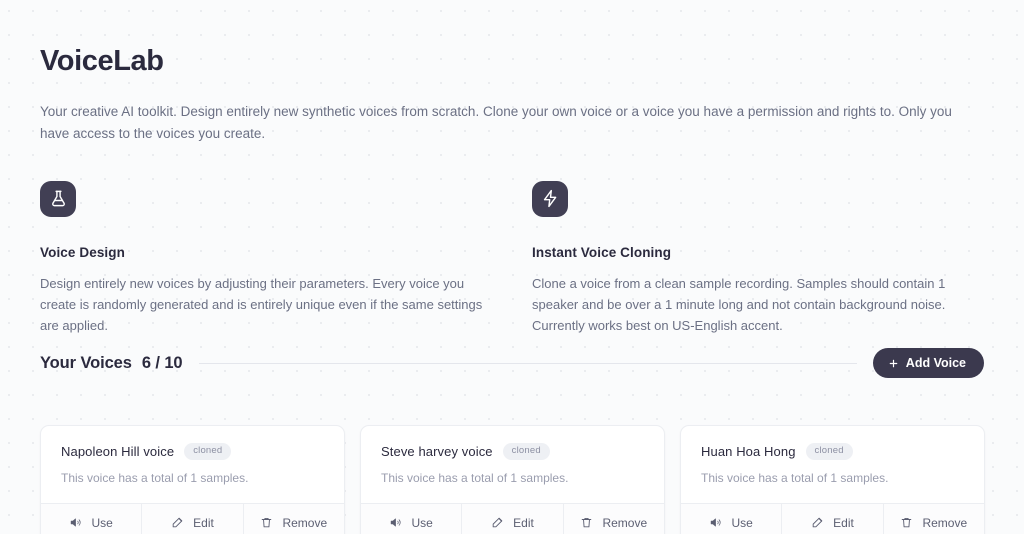 This screenshot has height=534, width=1024. I want to click on feature-title: Voice Design, so click(82, 252).